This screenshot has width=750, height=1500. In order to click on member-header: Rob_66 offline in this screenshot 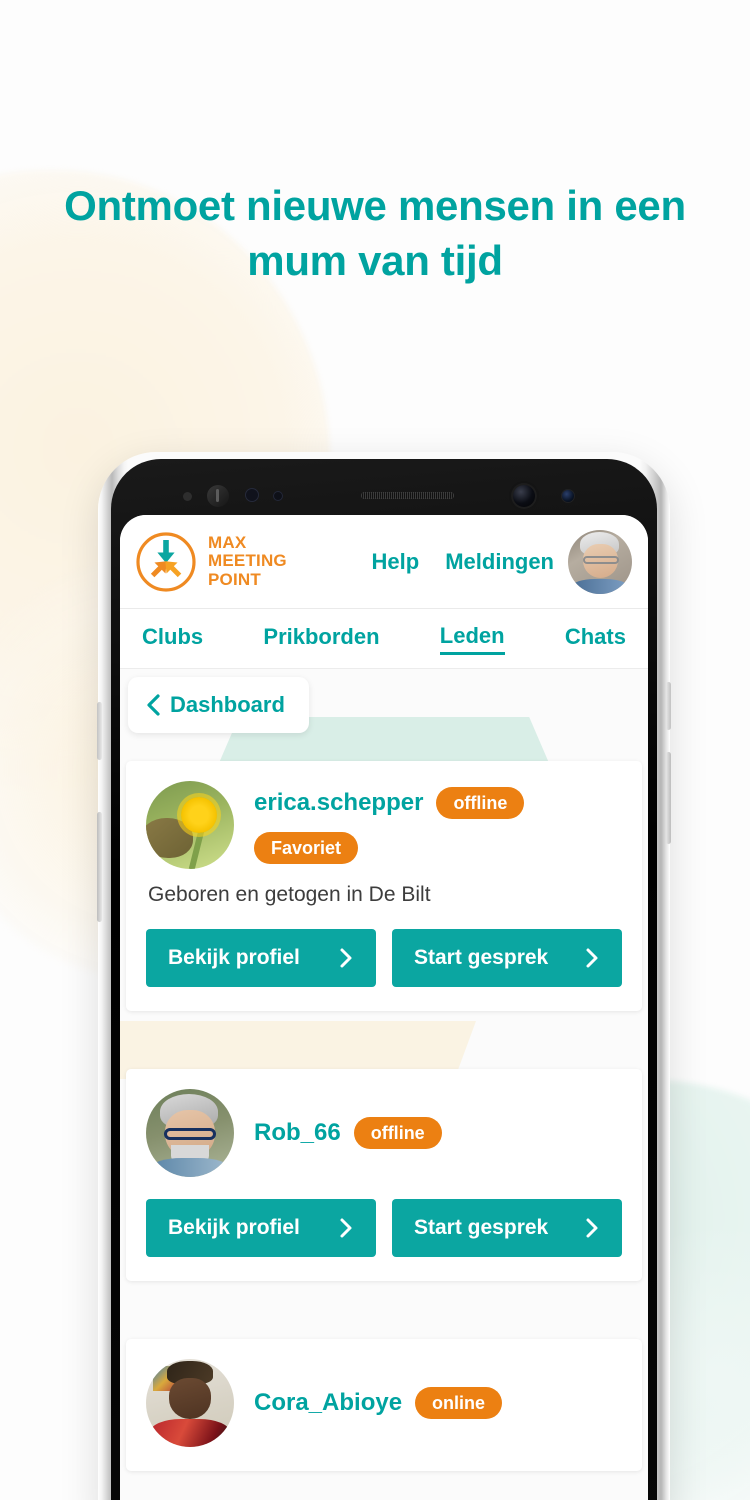, I will do `click(384, 1133)`.